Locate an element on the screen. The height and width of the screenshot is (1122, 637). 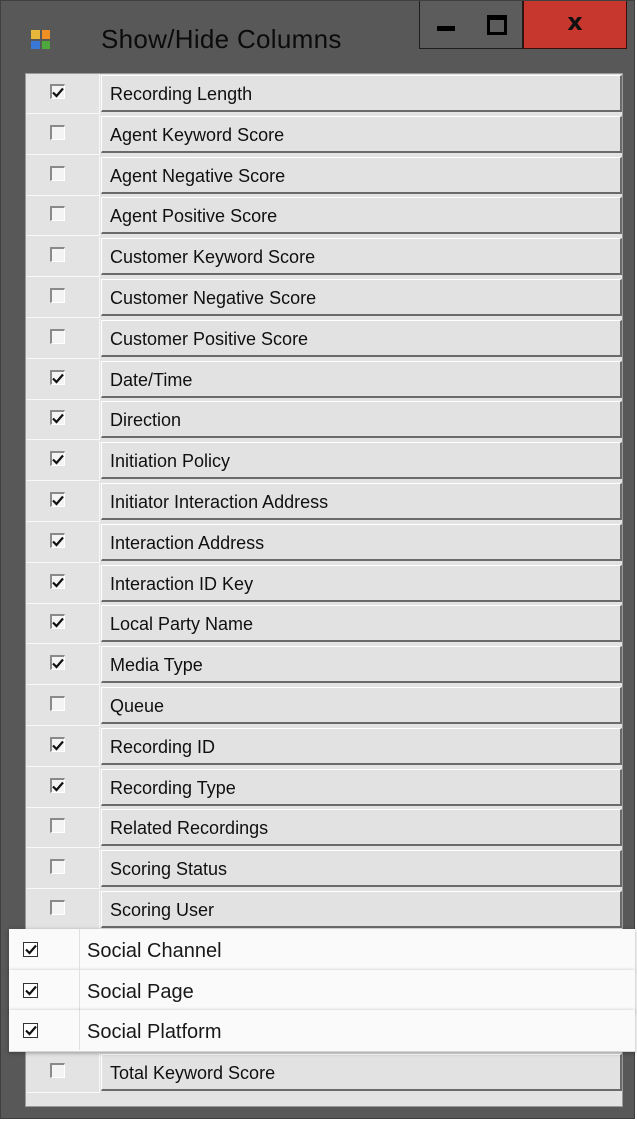
highlighted-row-social-page: Social Page is located at coordinates (322, 991).